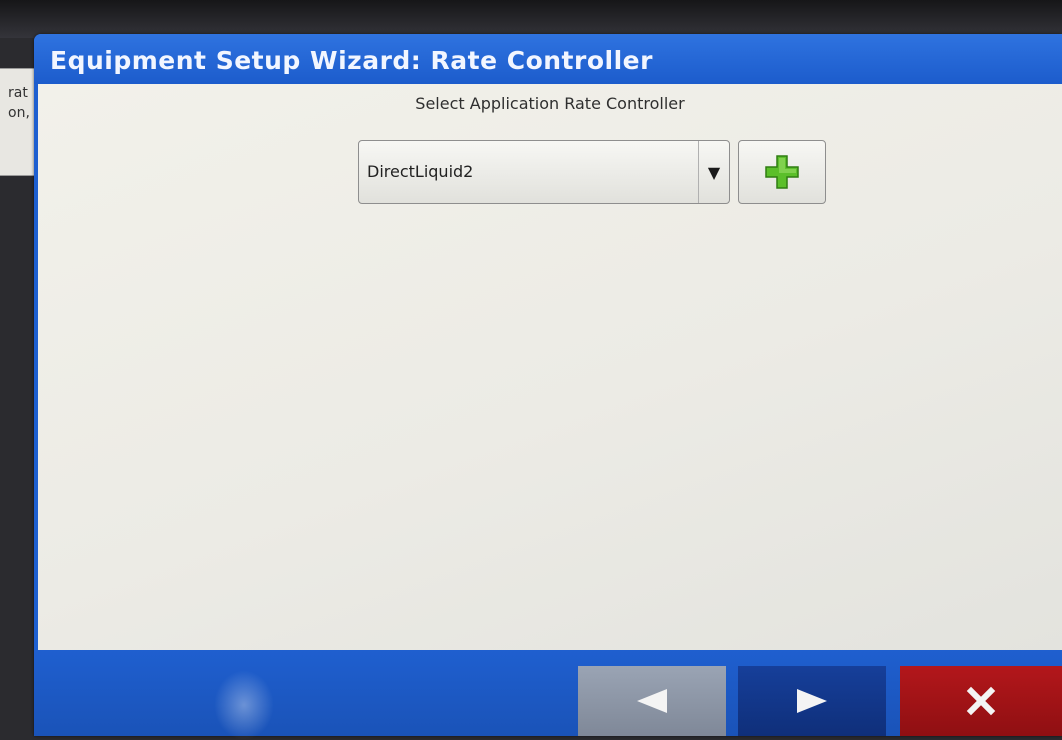 The image size is (1062, 740). I want to click on next-button, so click(812, 701).